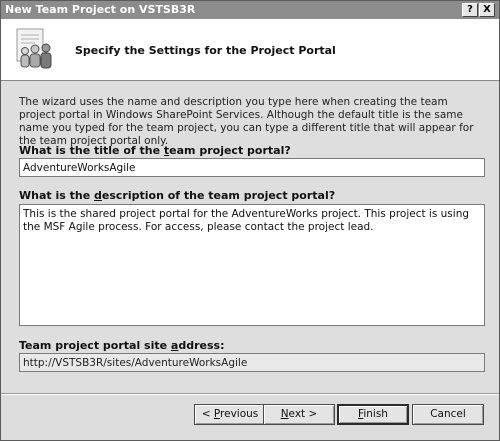 Image resolution: width=500 pixels, height=441 pixels. What do you see at coordinates (252, 362) in the screenshot?
I see `portal-address-field: http://VSTSB3R/sites/AdventureWorksAgile` at bounding box center [252, 362].